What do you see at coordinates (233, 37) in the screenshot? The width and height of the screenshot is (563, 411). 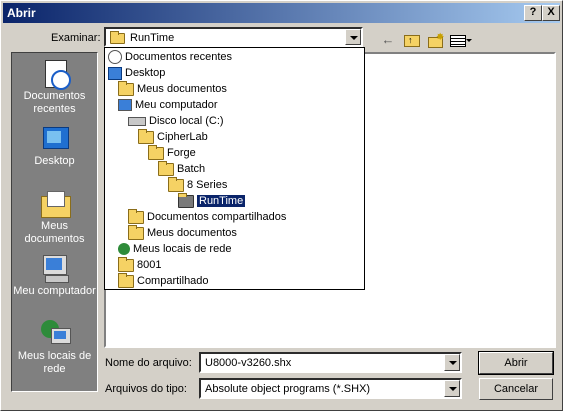 I see `lookin-combo: RunTime` at bounding box center [233, 37].